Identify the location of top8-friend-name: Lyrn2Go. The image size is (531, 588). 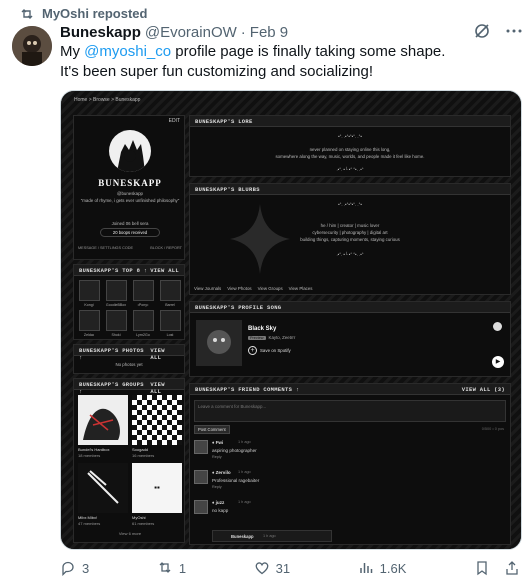
(143, 335).